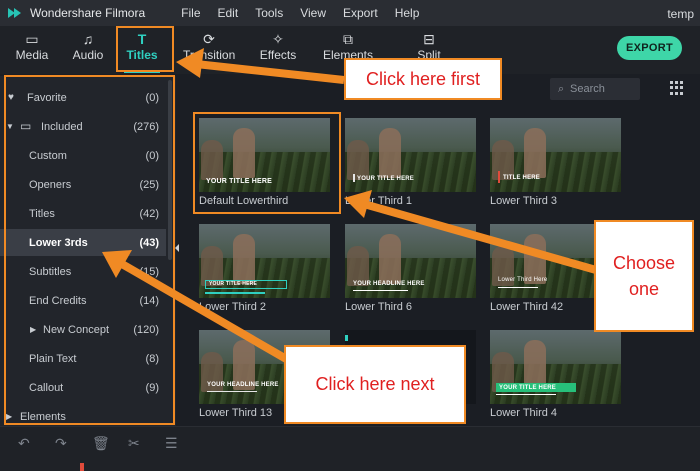 The image size is (700, 471). Describe the element at coordinates (350, 448) in the screenshot. I see `timeline-toolbar: ↶ ↷ 🗑 ✂ ☰` at that location.